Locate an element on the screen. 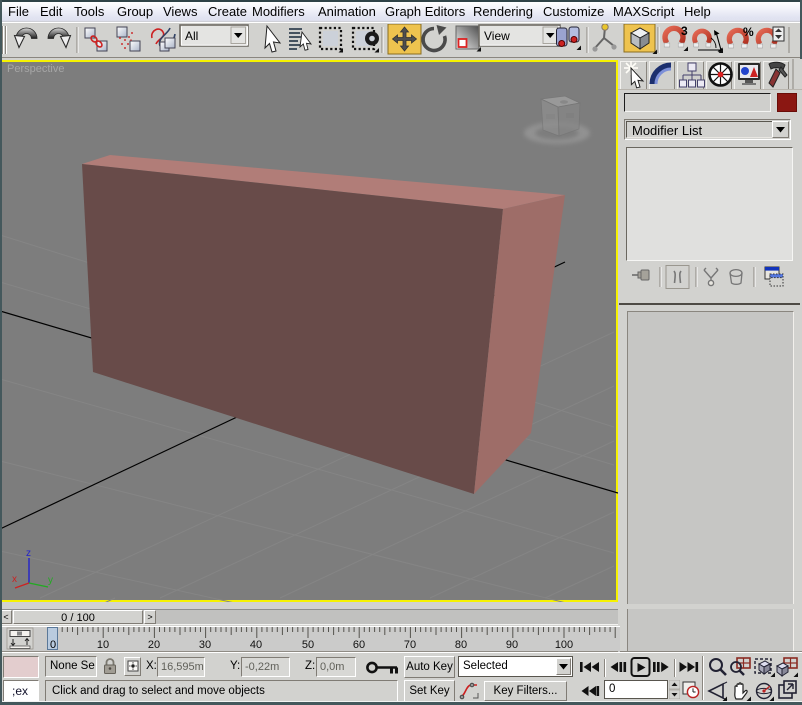 This screenshot has width=802, height=705. svg-text: All is located at coordinates (191, 36).